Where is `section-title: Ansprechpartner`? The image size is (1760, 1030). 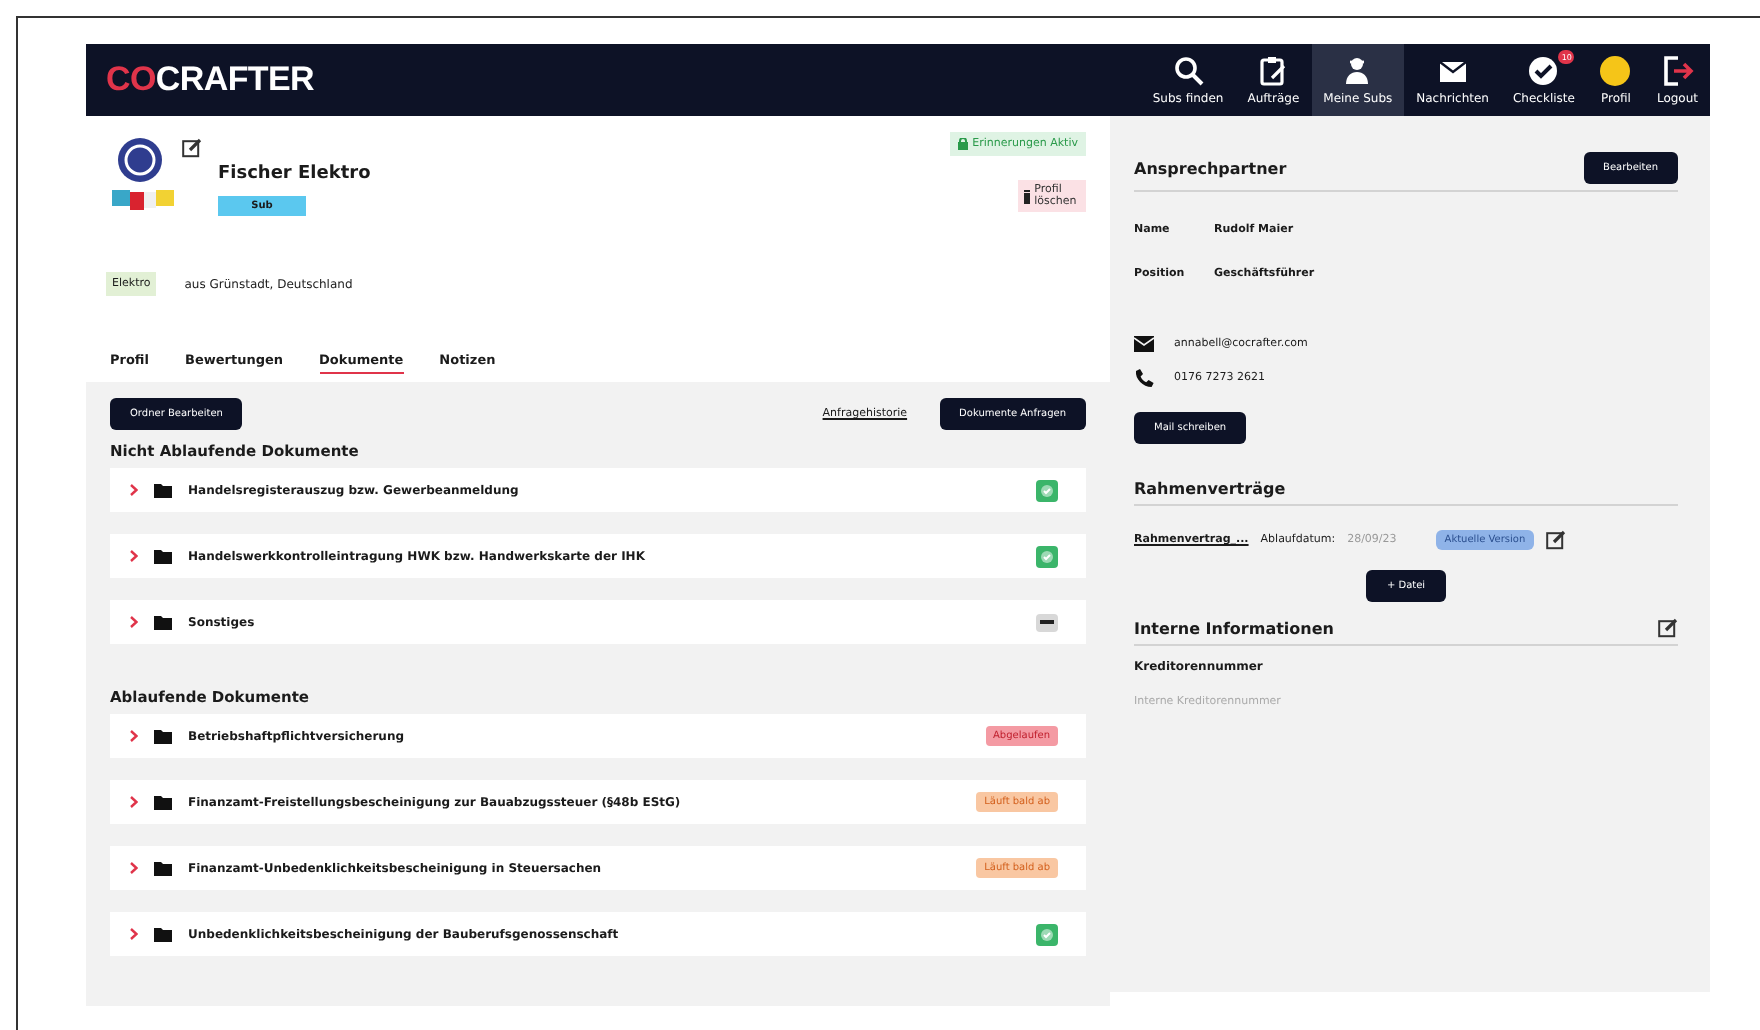
section-title: Ansprechpartner is located at coordinates (1210, 168).